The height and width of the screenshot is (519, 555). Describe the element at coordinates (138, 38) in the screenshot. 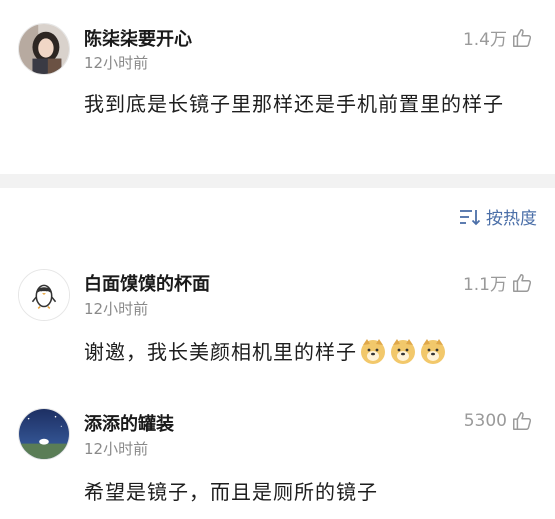

I see `username: 陈柒柒要开心` at that location.